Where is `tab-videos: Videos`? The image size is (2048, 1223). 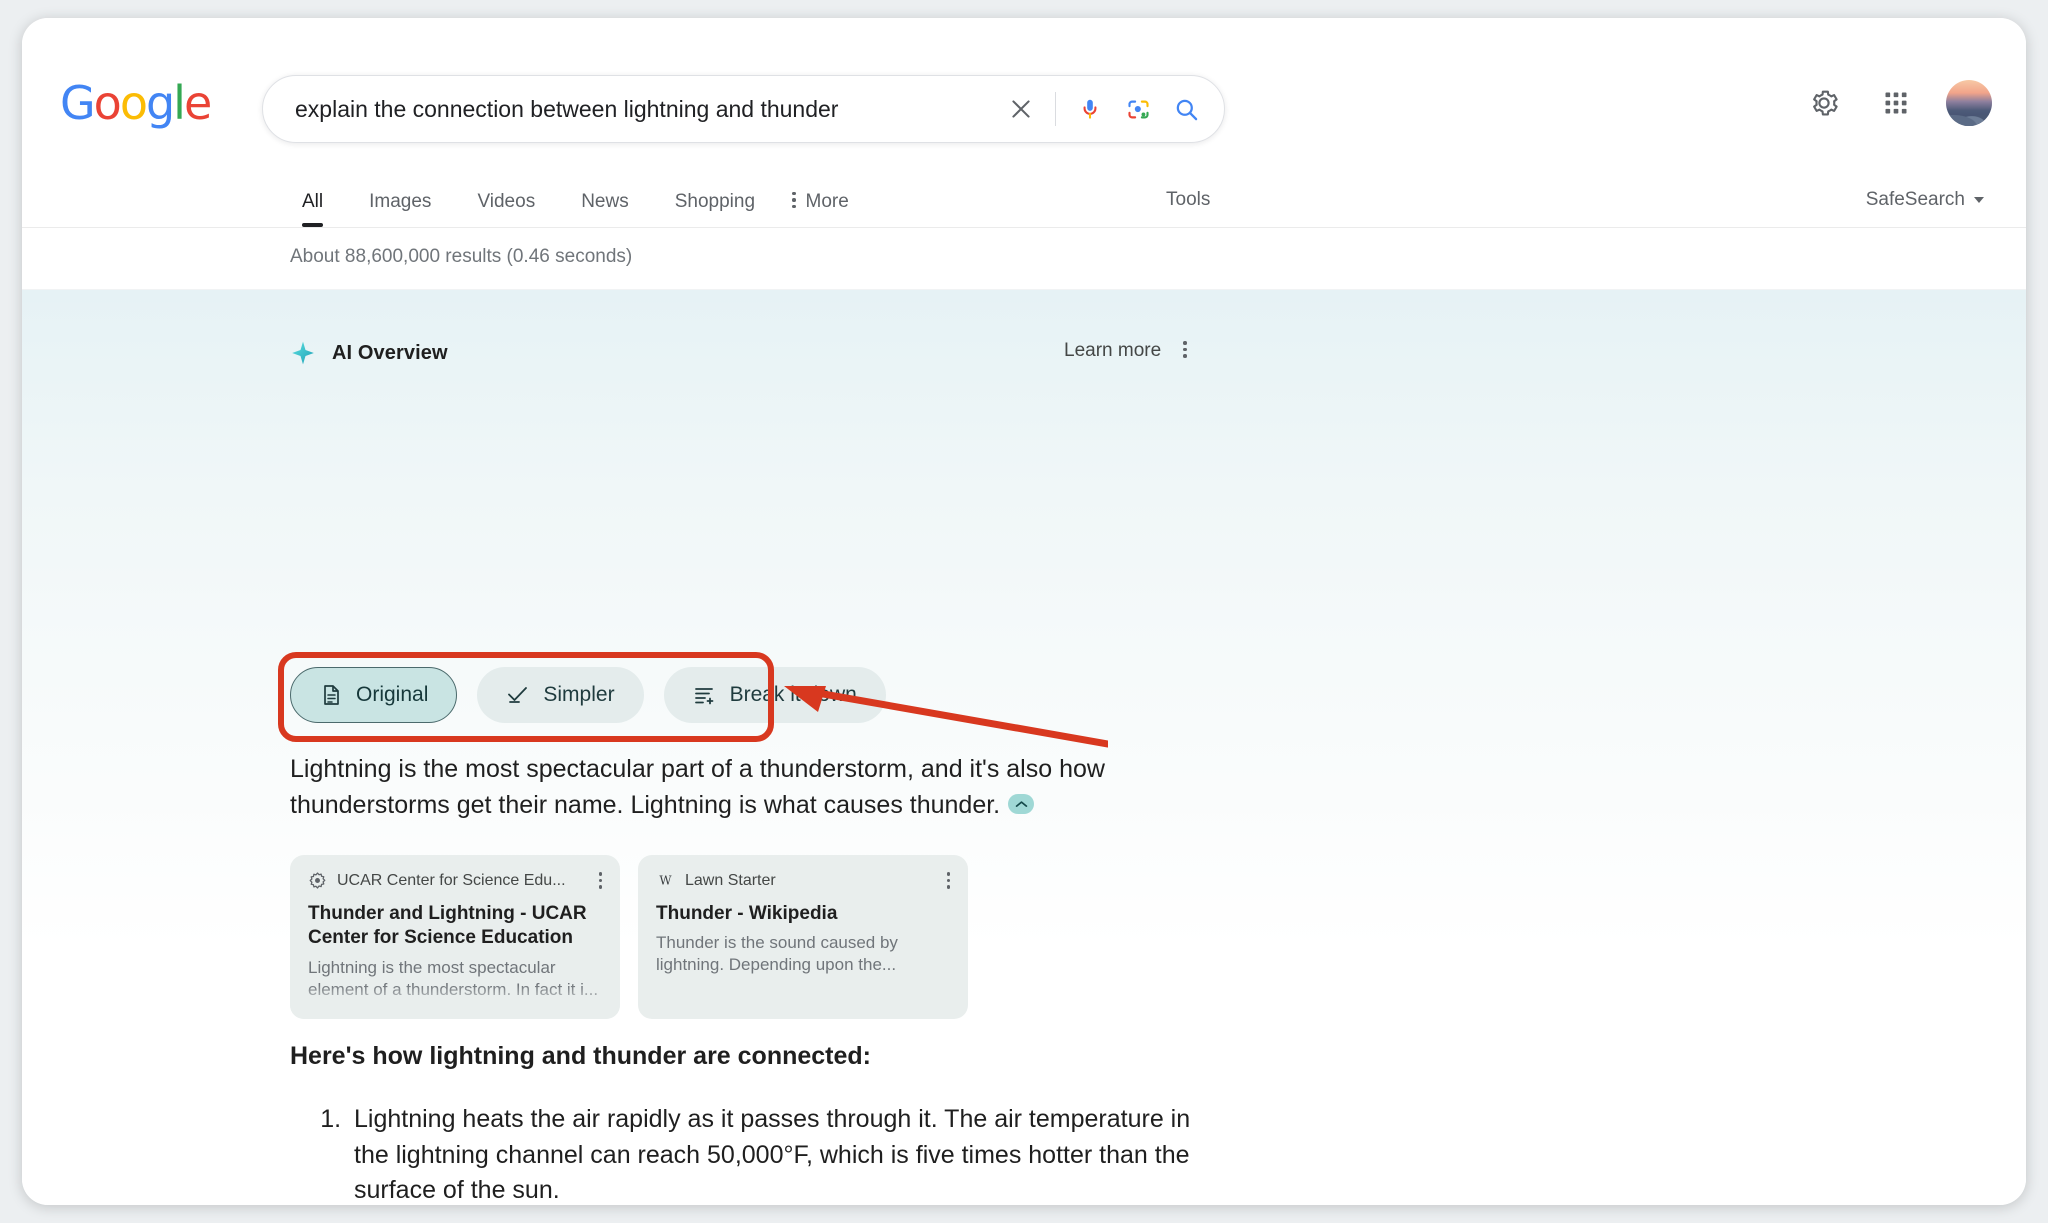 tab-videos: Videos is located at coordinates (506, 209).